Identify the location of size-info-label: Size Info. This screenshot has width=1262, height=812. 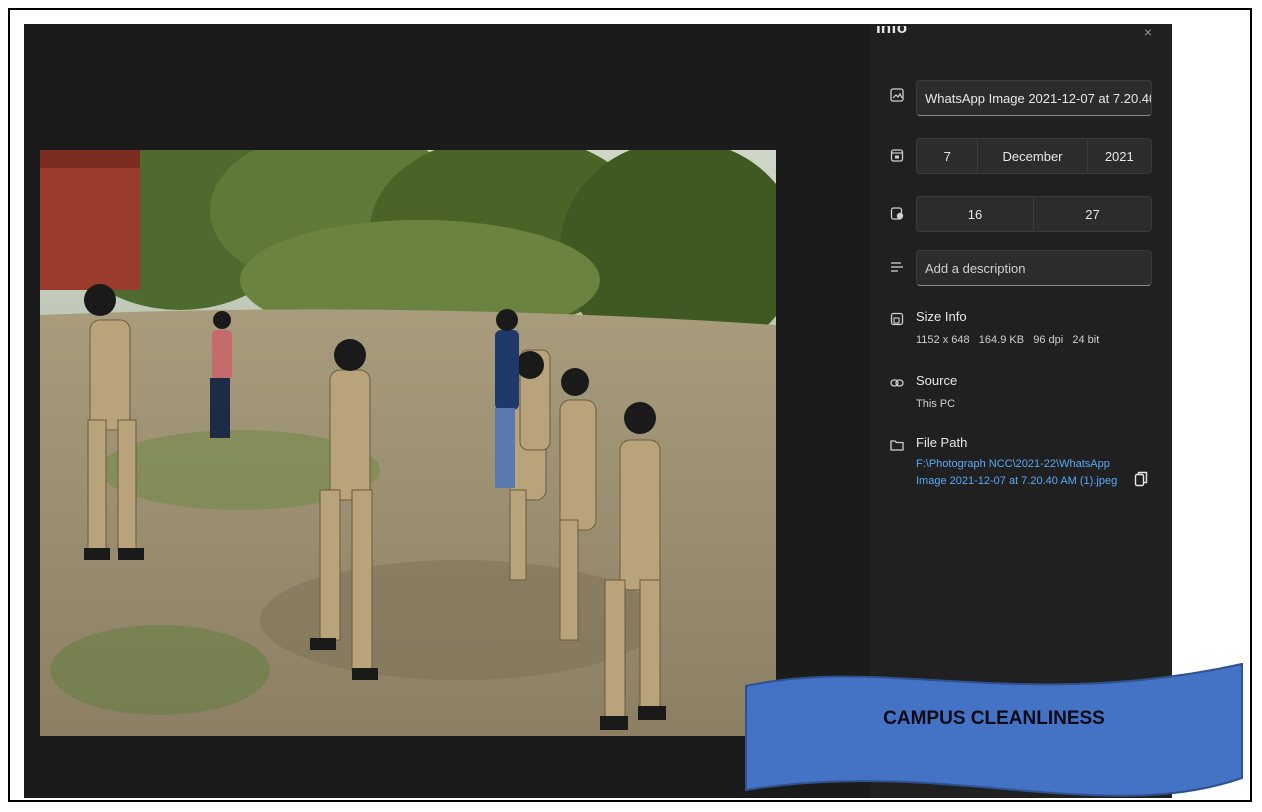
(941, 316).